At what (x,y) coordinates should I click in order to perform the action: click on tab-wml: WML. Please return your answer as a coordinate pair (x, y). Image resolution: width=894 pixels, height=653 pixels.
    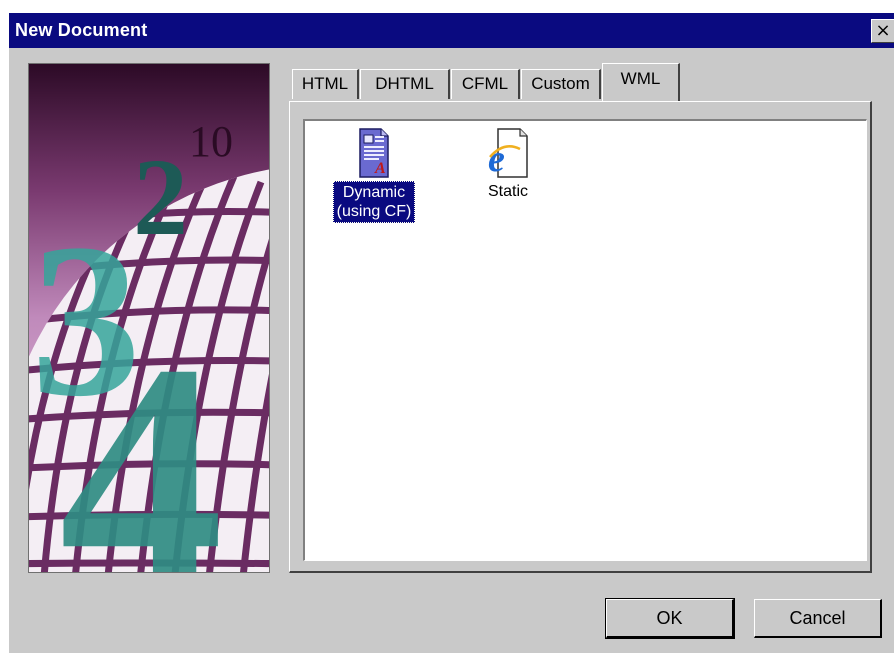
    Looking at the image, I should click on (641, 82).